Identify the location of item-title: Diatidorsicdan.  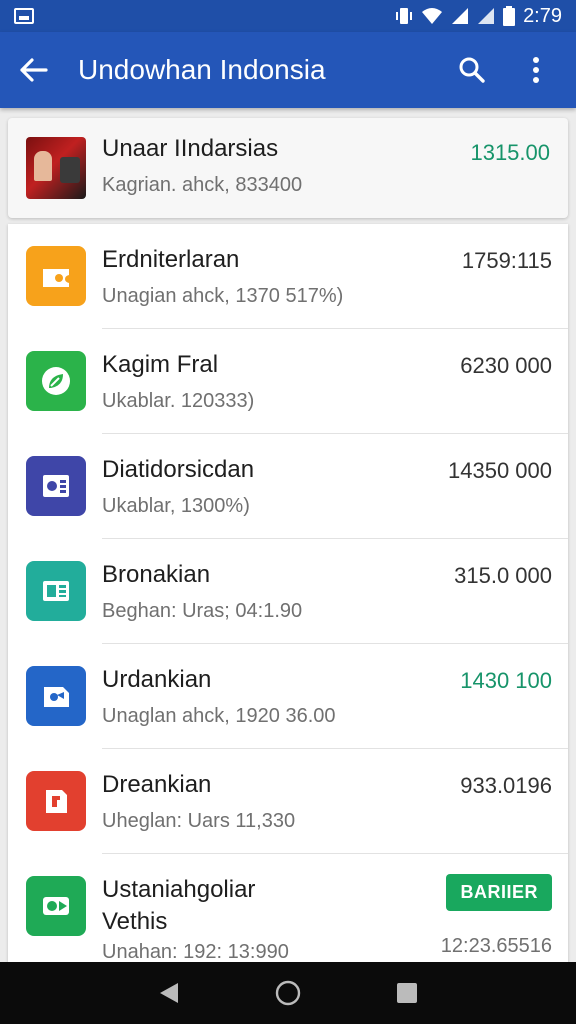
(178, 469).